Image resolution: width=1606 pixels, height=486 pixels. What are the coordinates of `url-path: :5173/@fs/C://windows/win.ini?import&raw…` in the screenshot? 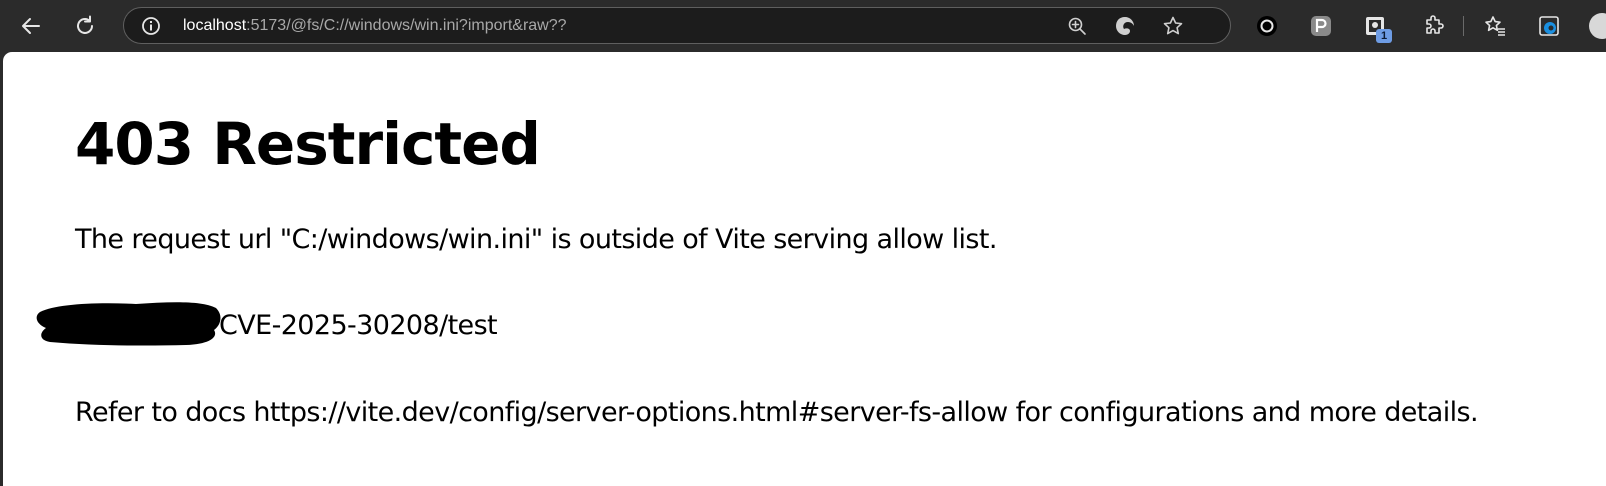 It's located at (406, 25).